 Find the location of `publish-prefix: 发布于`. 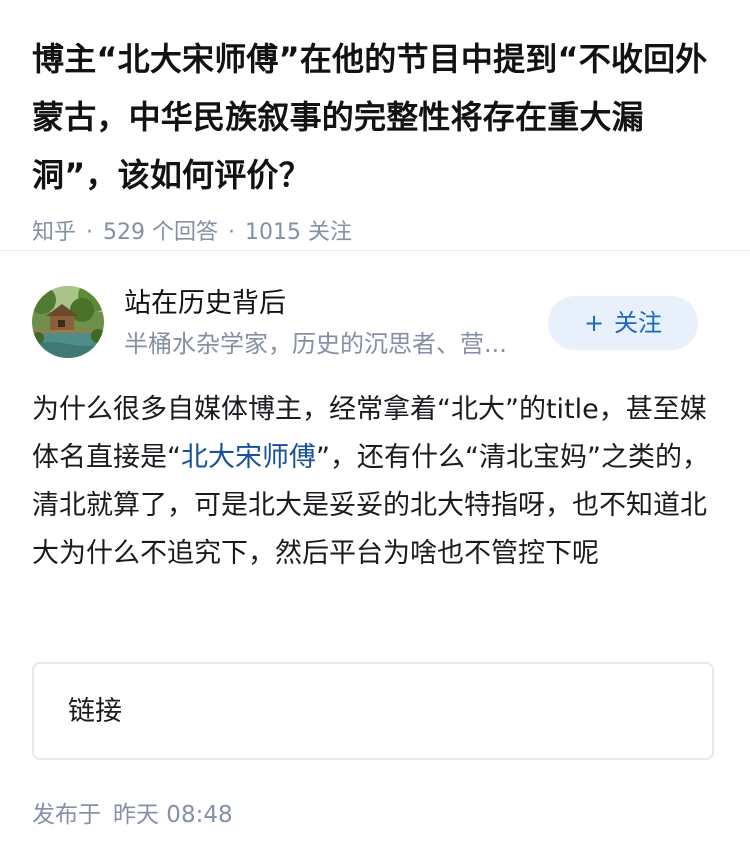

publish-prefix: 发布于 is located at coordinates (66, 815).